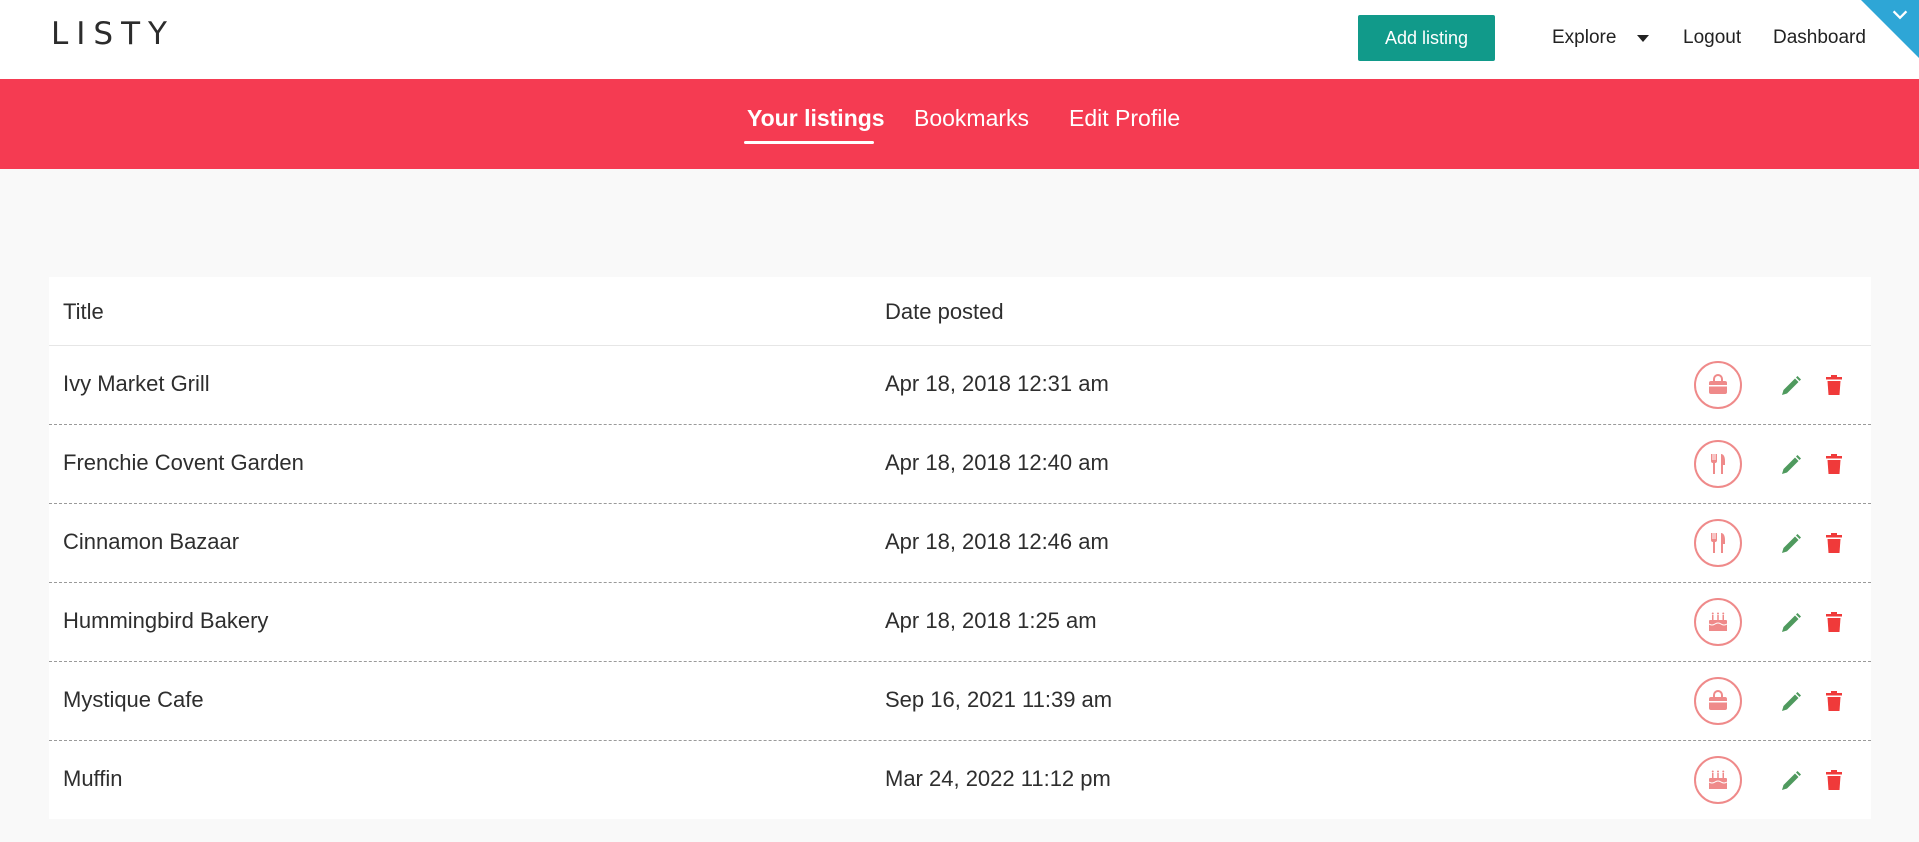 This screenshot has height=842, width=1919. Describe the element at coordinates (183, 463) in the screenshot. I see `listing-title: Frenchie Covent Garden` at that location.